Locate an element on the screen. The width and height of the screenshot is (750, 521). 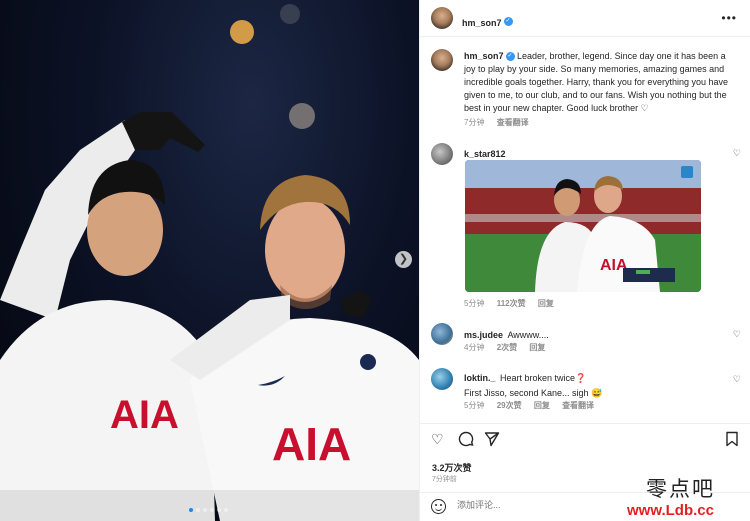
emoji-icon is located at coordinates (438, 506).